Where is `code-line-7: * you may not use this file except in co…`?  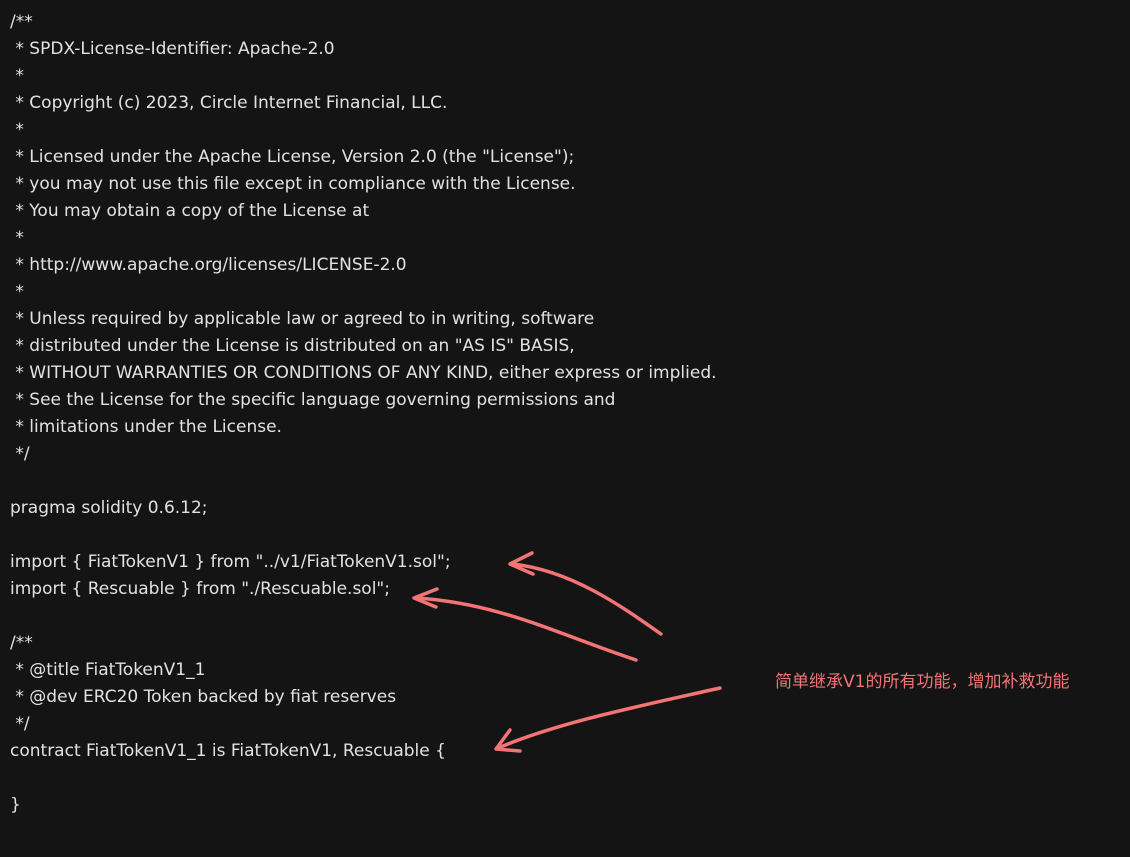
code-line-7: * you may not use this file except in co… is located at coordinates (293, 184).